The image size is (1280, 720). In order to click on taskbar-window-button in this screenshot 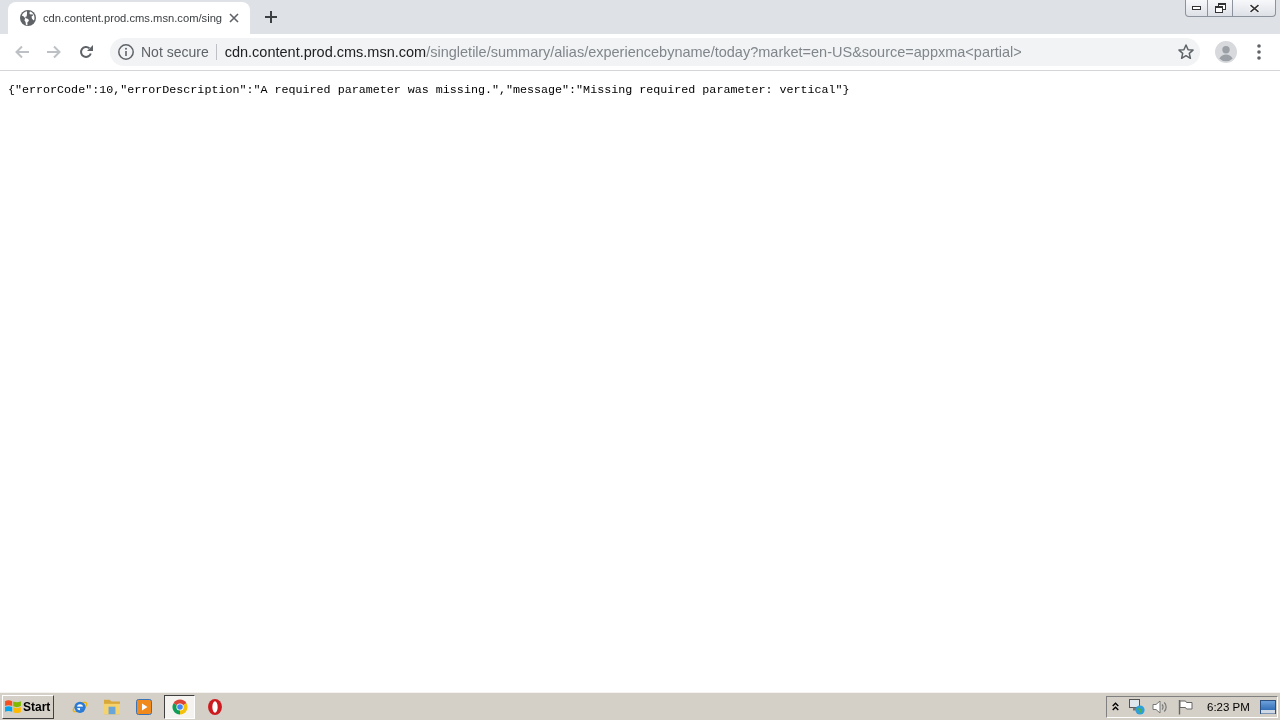, I will do `click(179, 706)`.